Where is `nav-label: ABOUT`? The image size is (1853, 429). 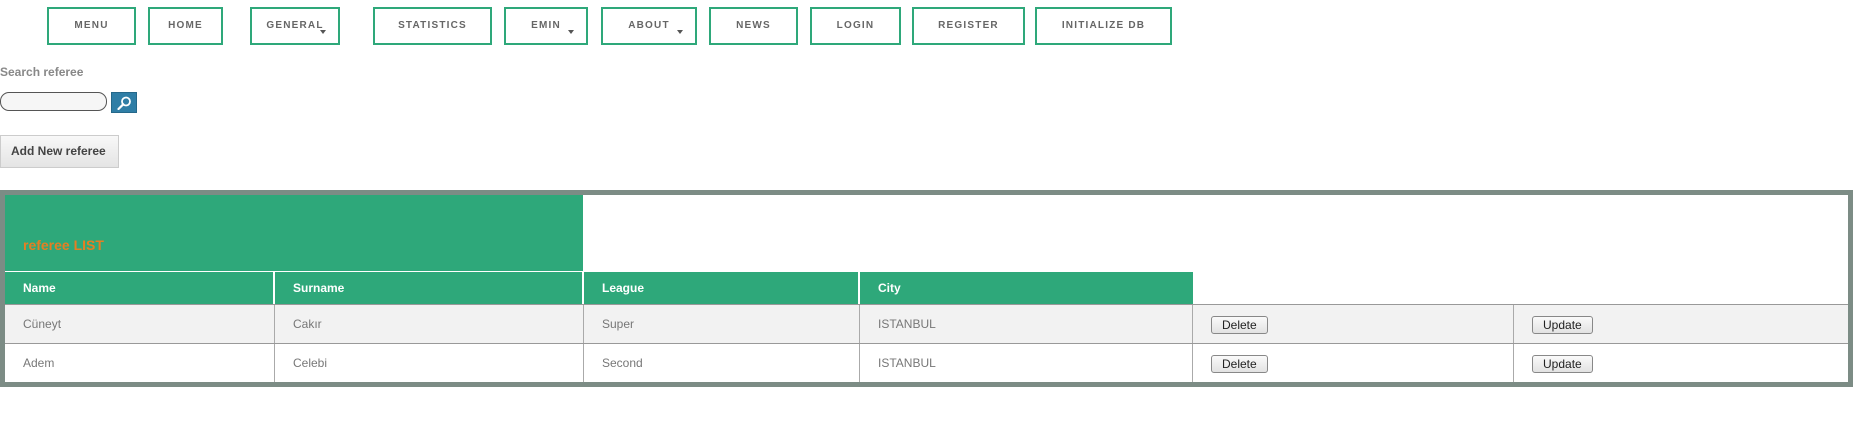 nav-label: ABOUT is located at coordinates (649, 25).